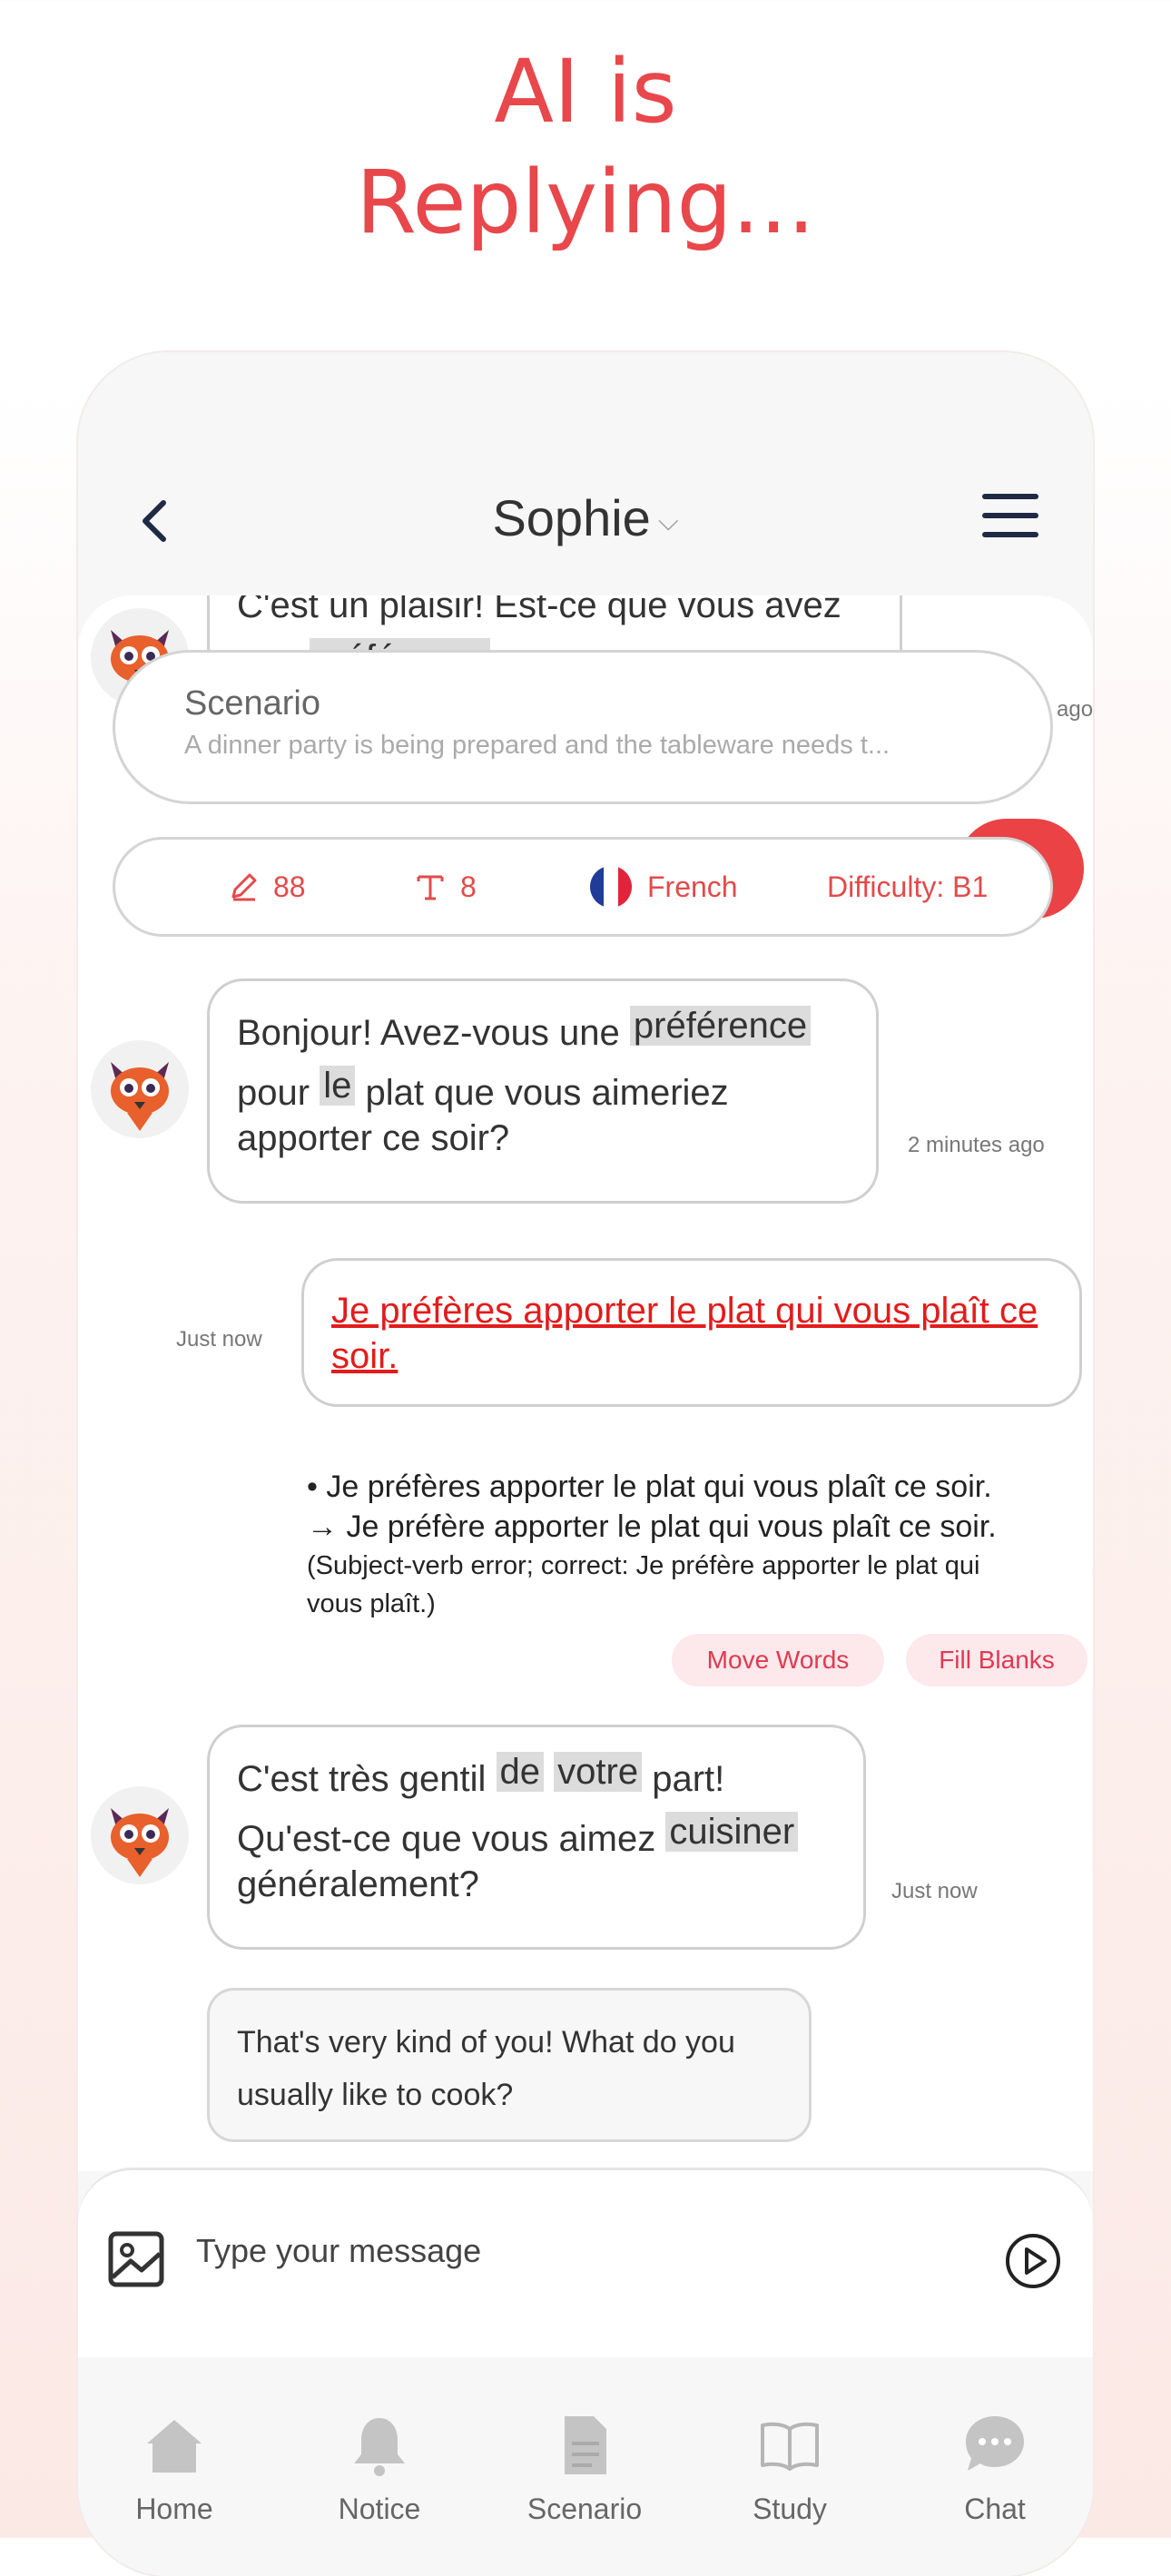  What do you see at coordinates (977, 1145) in the screenshot?
I see `timestamp: 2 minutes ago` at bounding box center [977, 1145].